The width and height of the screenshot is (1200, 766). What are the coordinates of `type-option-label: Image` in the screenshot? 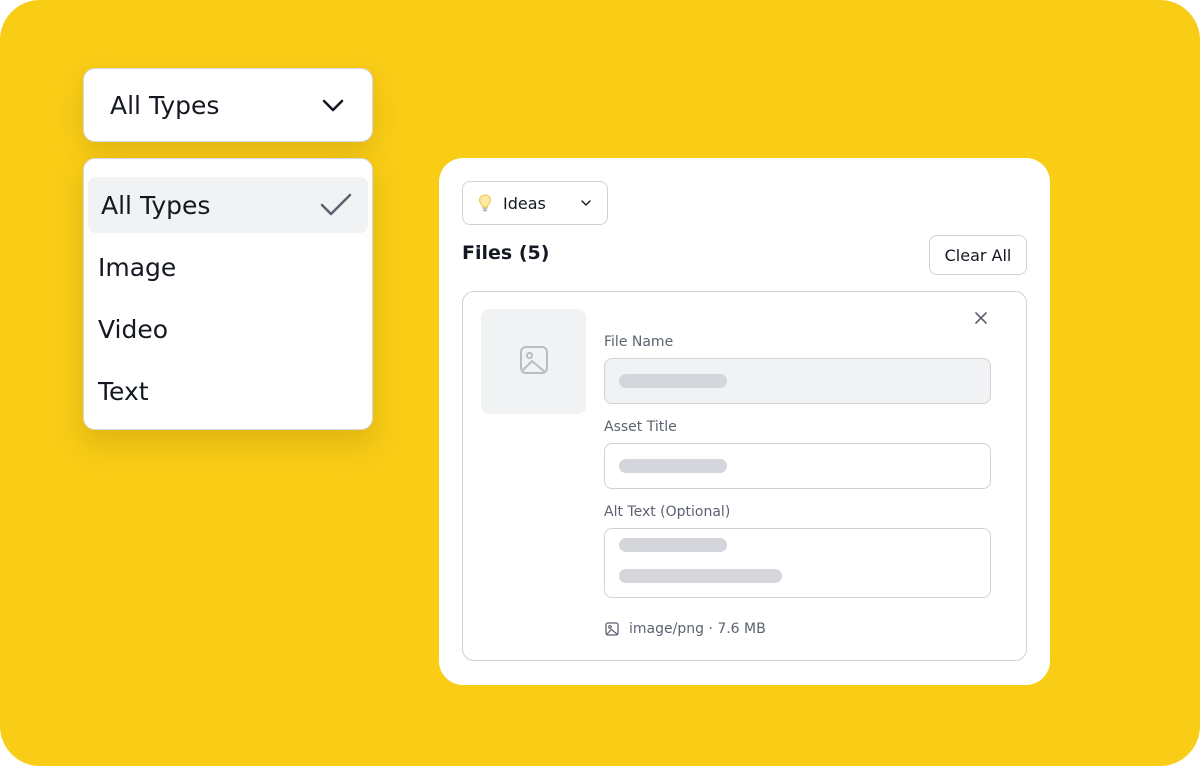 It's located at (137, 267).